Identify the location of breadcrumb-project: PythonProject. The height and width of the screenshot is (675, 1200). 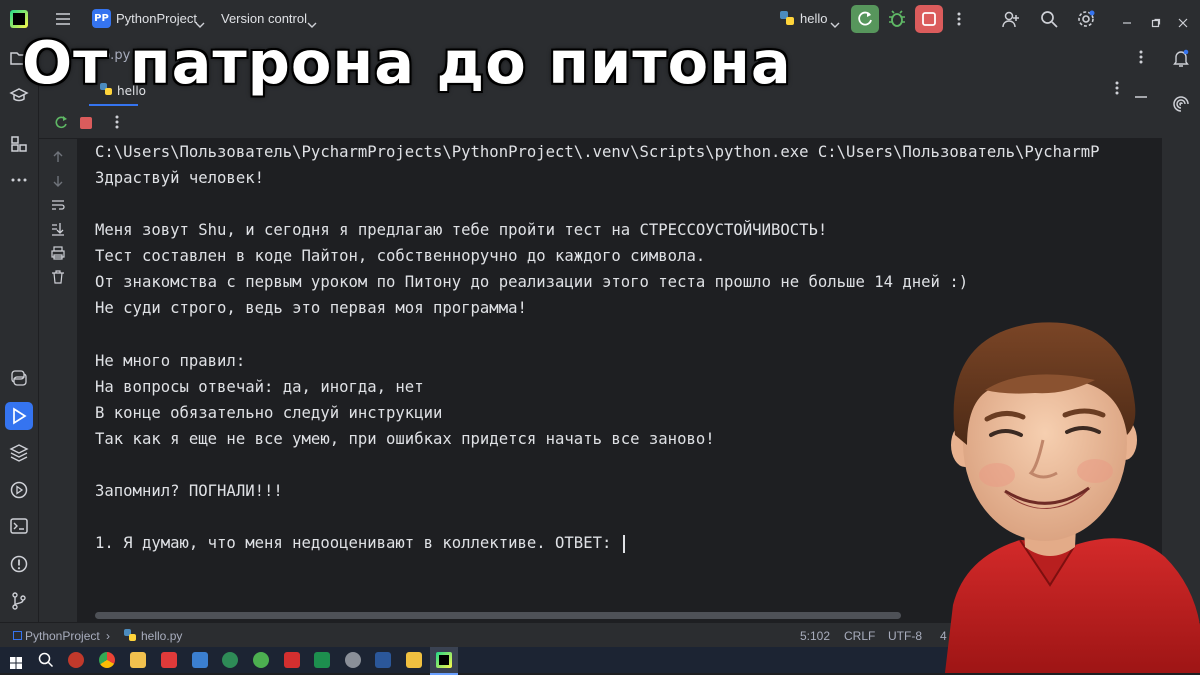
(62, 636).